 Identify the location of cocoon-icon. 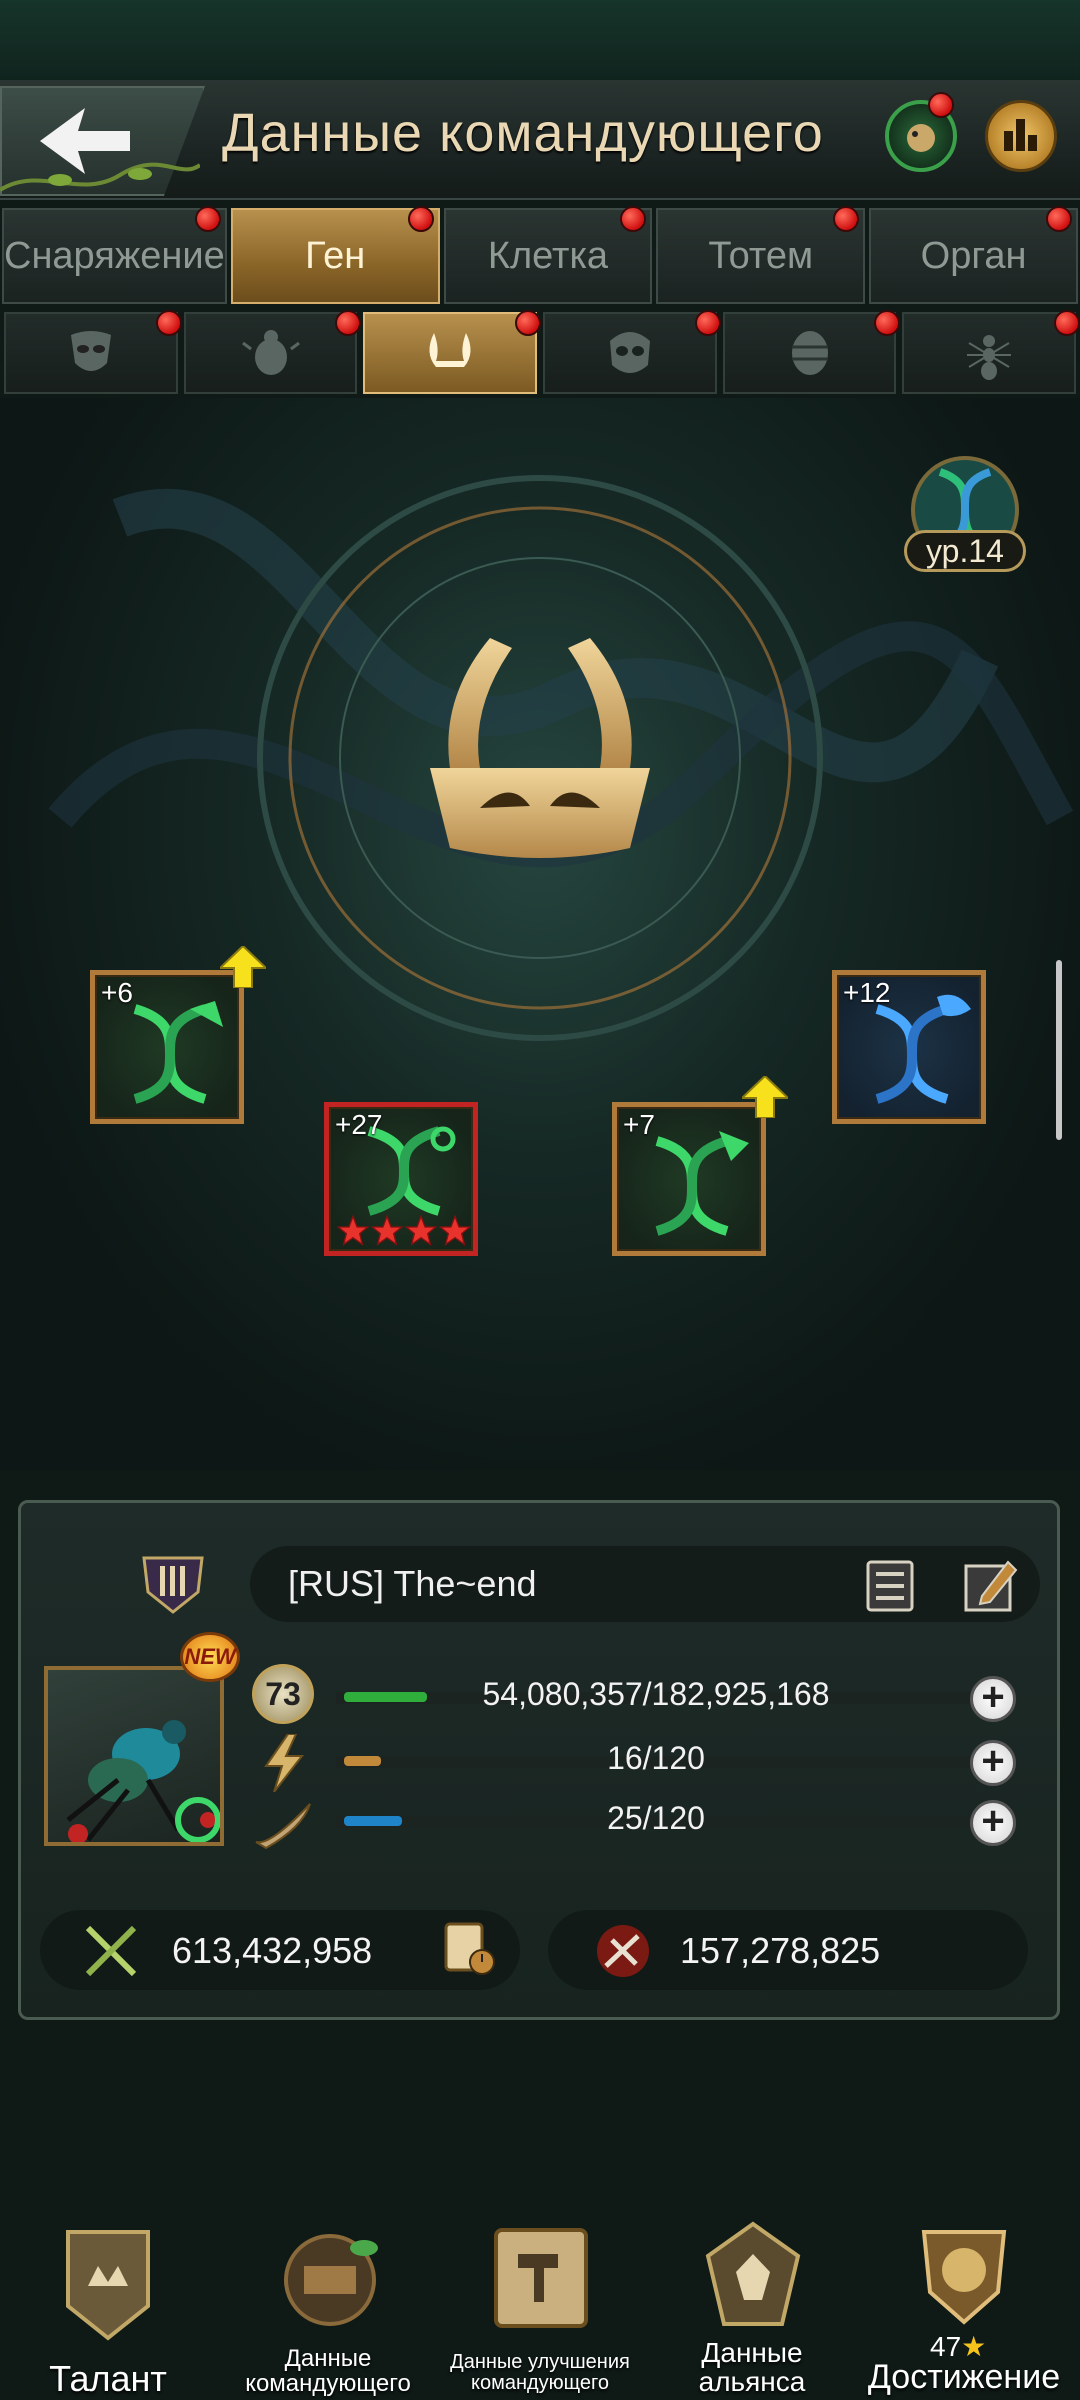
(809, 353).